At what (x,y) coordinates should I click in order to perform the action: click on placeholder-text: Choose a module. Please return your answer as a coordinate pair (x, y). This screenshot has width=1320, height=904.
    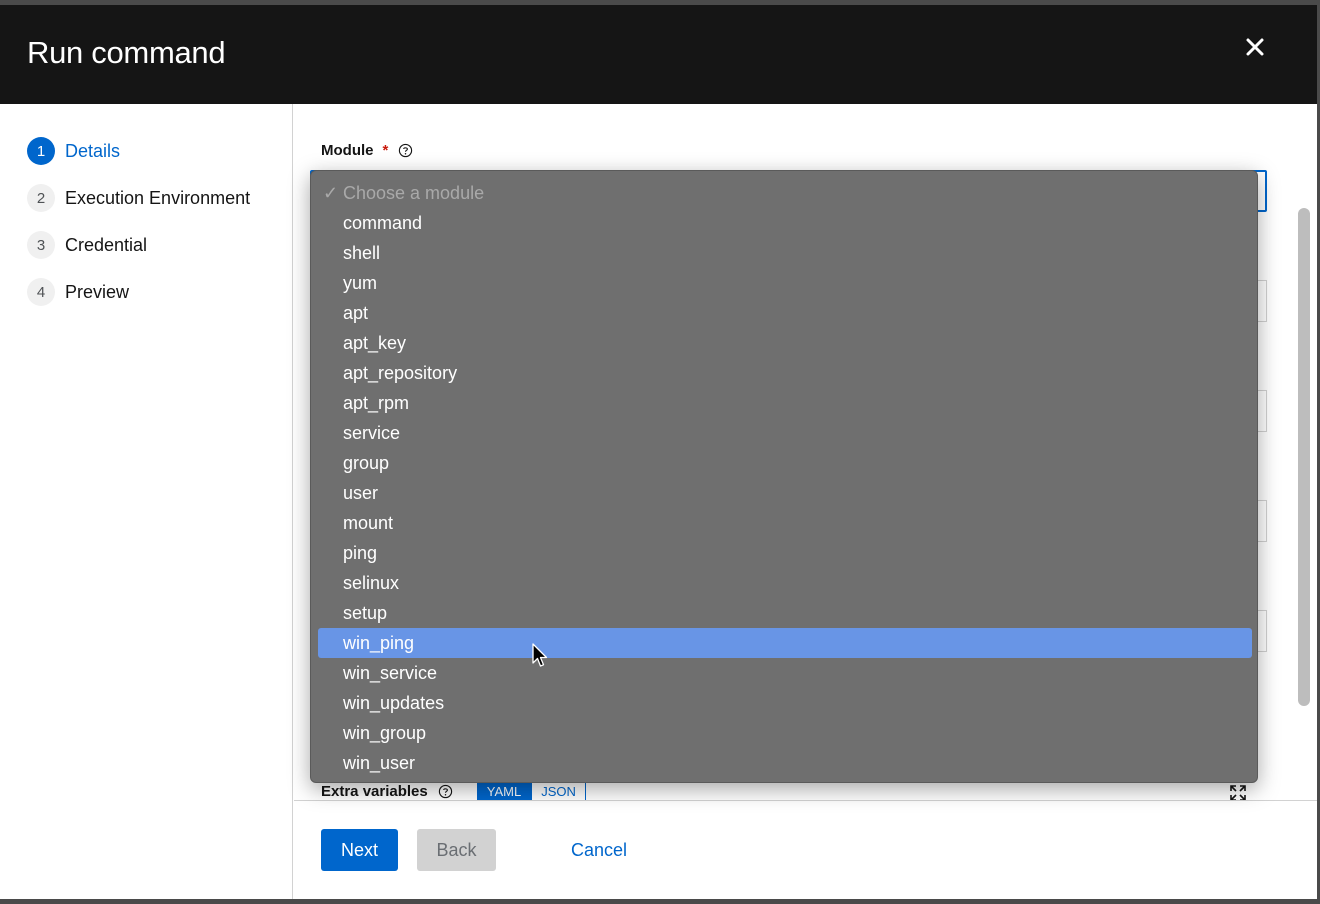
    Looking at the image, I should click on (414, 192).